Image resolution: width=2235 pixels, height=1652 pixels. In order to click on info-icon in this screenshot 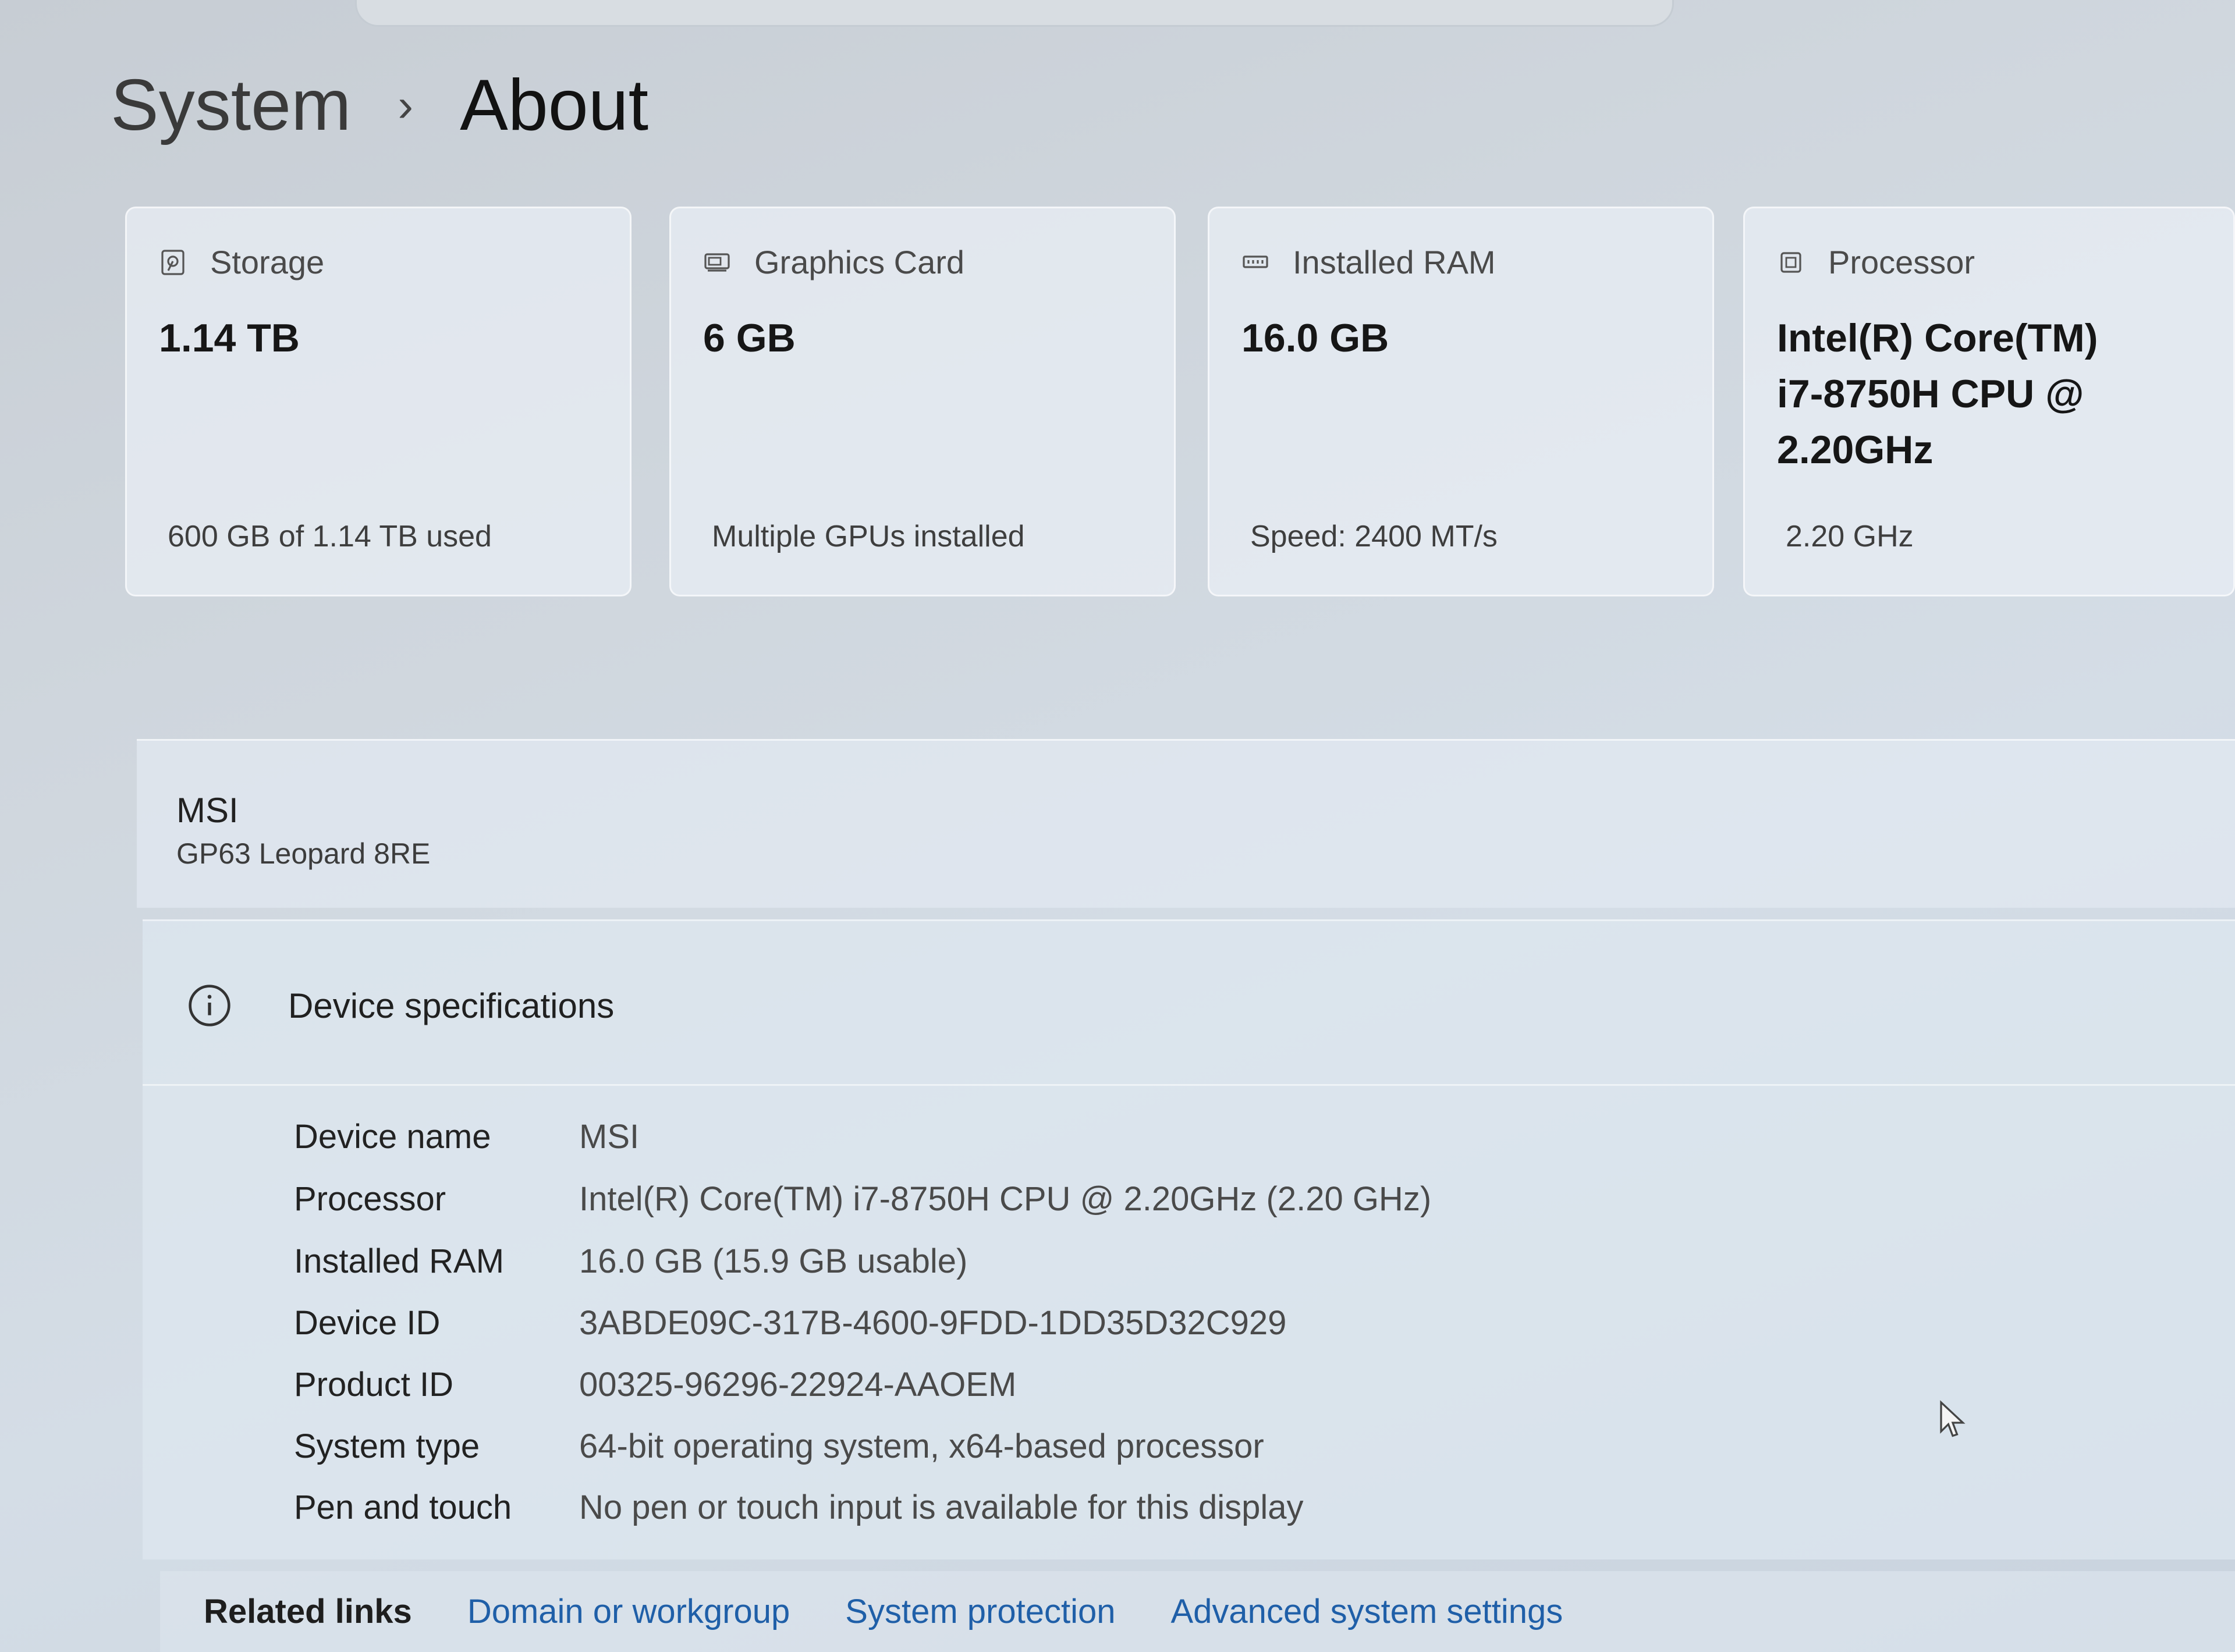, I will do `click(209, 1005)`.